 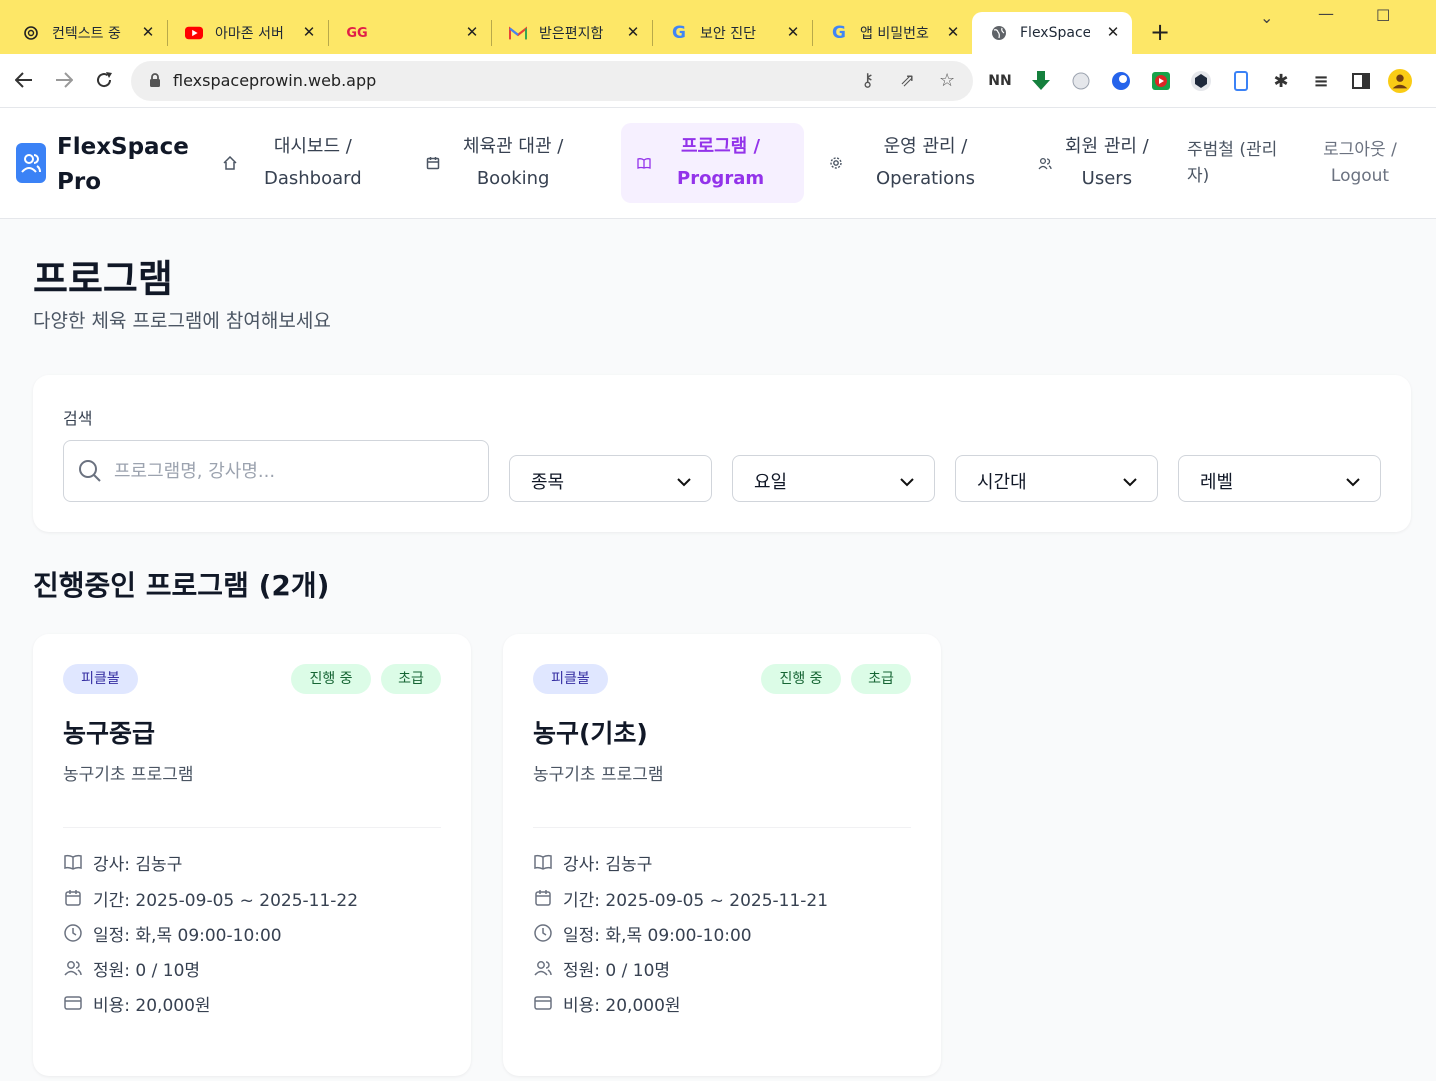 What do you see at coordinates (867, 80) in the screenshot?
I see `key-icon: ⚷` at bounding box center [867, 80].